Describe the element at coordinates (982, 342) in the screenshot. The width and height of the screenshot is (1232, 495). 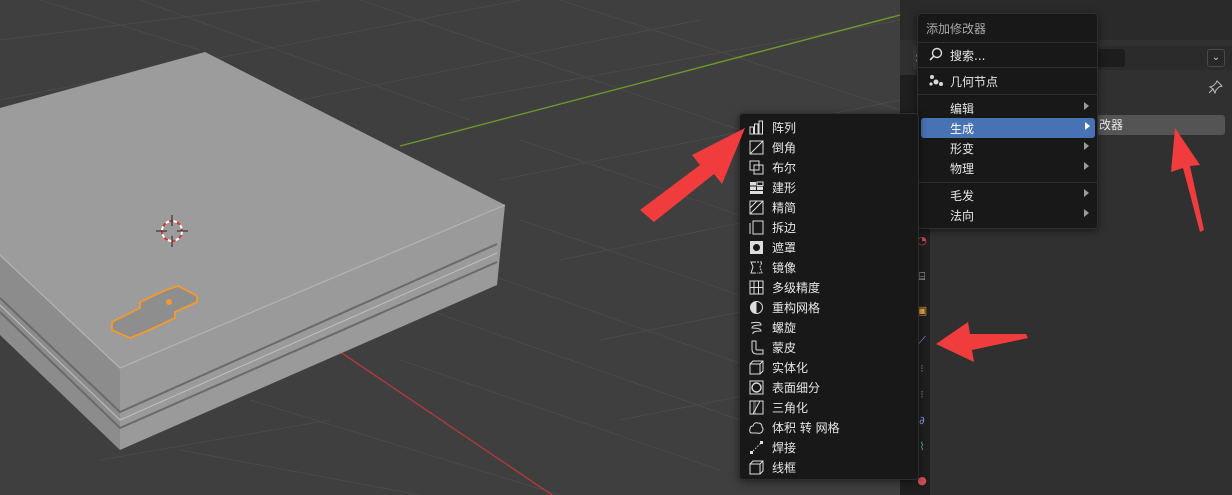
I see `red-arrow-modifier-tab` at that location.